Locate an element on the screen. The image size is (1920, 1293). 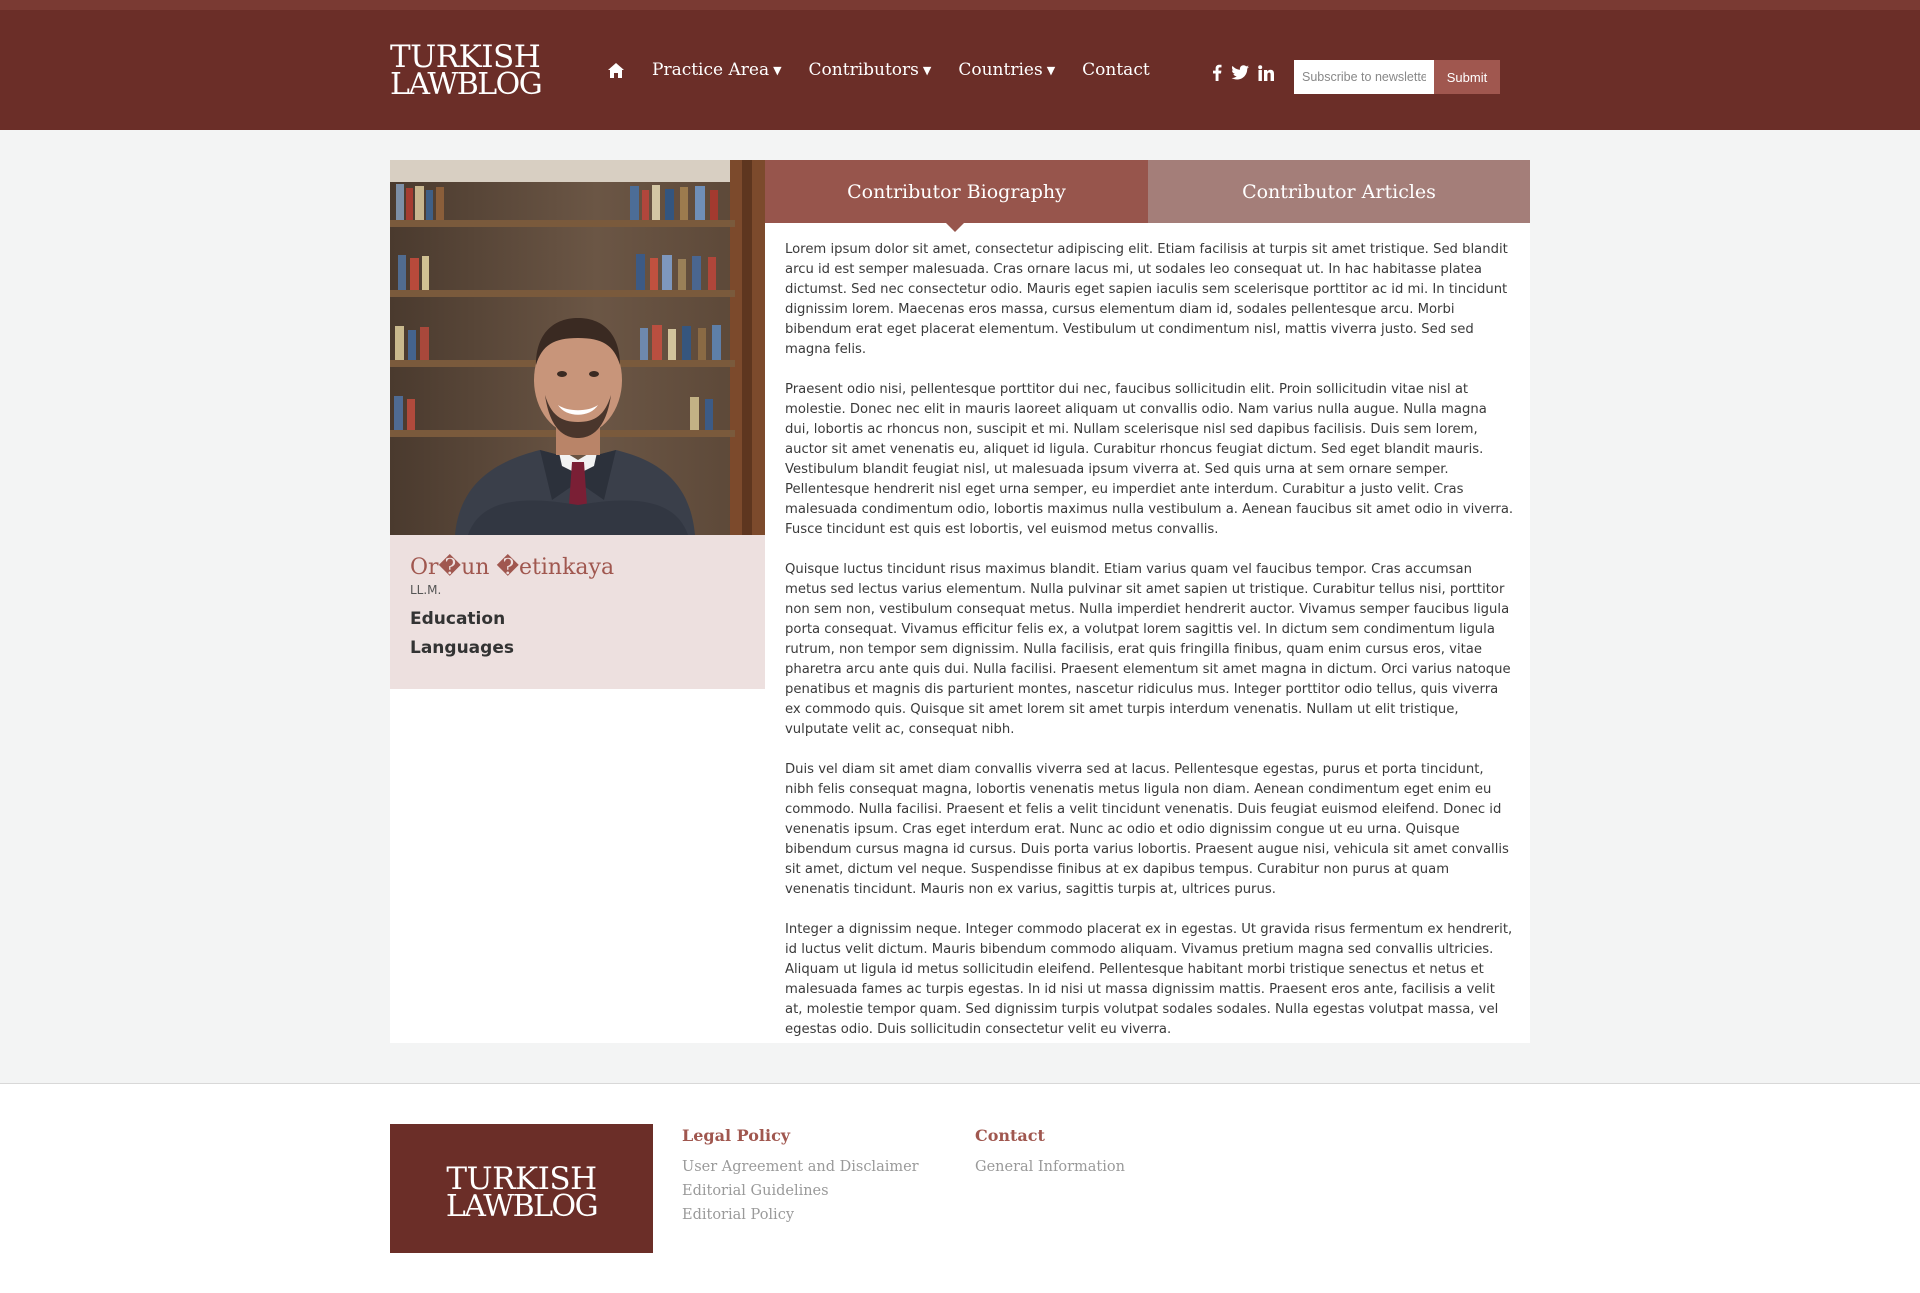
logo-line-2: LAWBLOG is located at coordinates (466, 84).